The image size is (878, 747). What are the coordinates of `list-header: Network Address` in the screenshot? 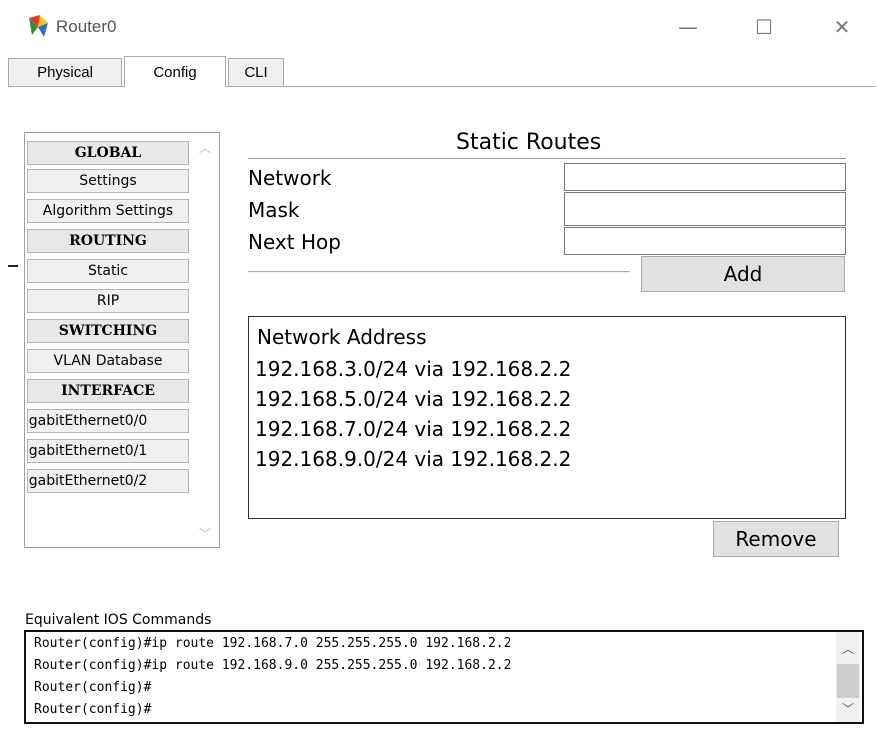 It's located at (342, 337).